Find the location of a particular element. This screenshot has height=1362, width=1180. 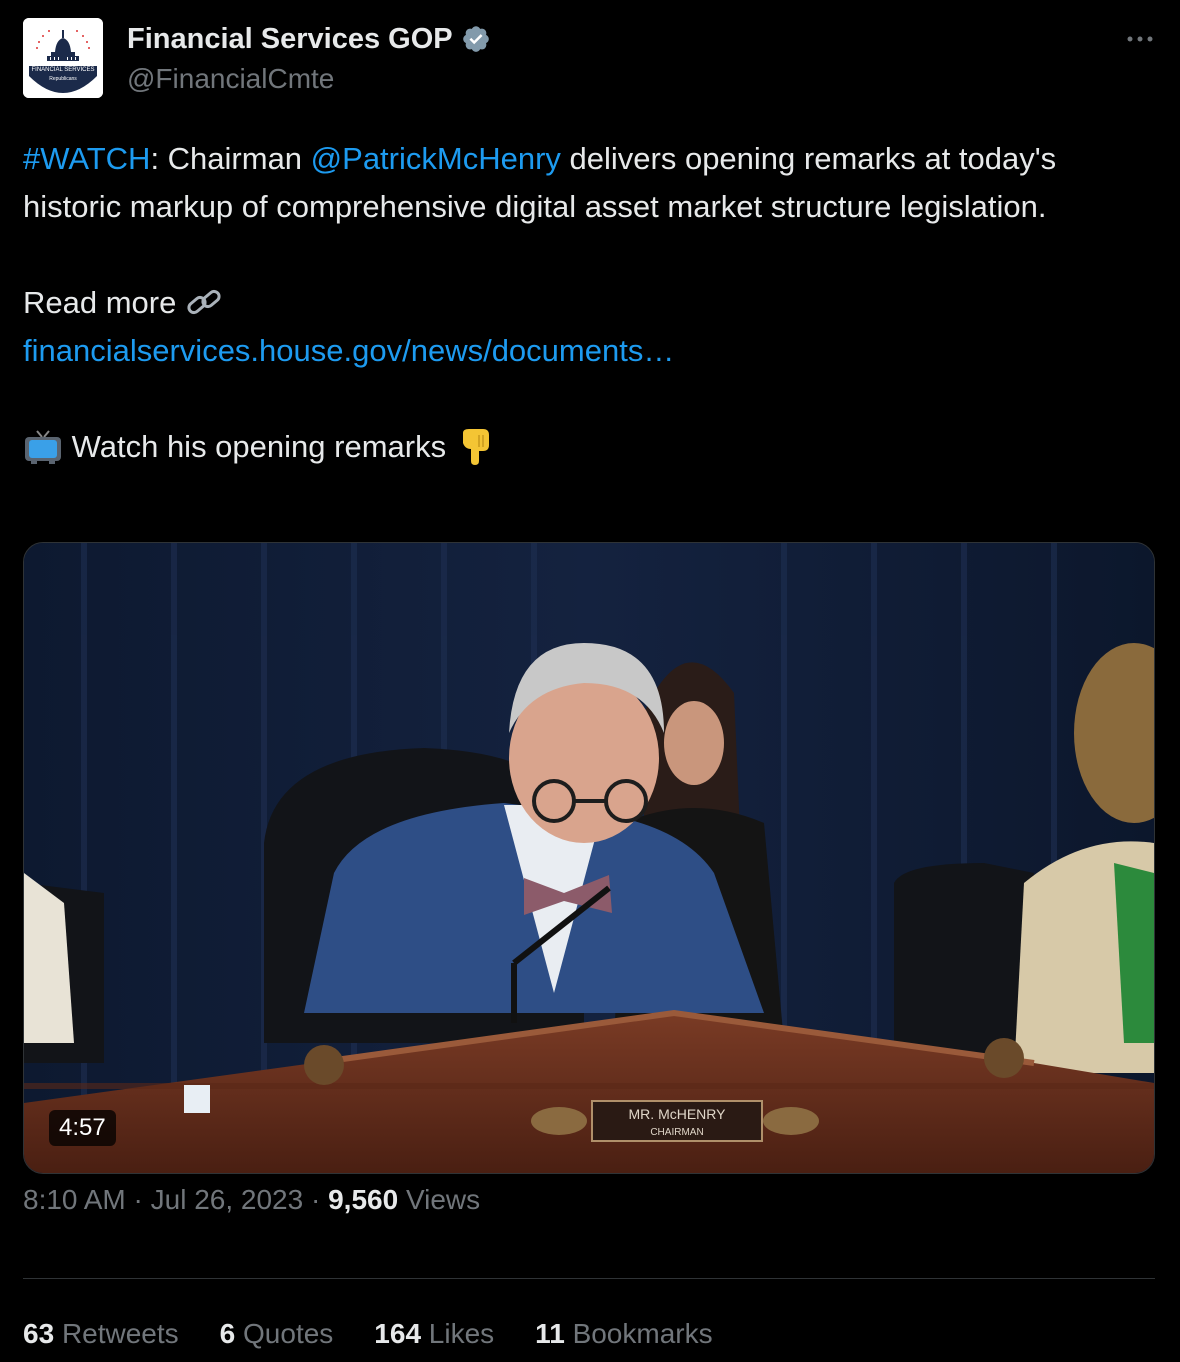

more-options-icon is located at coordinates (1140, 39).